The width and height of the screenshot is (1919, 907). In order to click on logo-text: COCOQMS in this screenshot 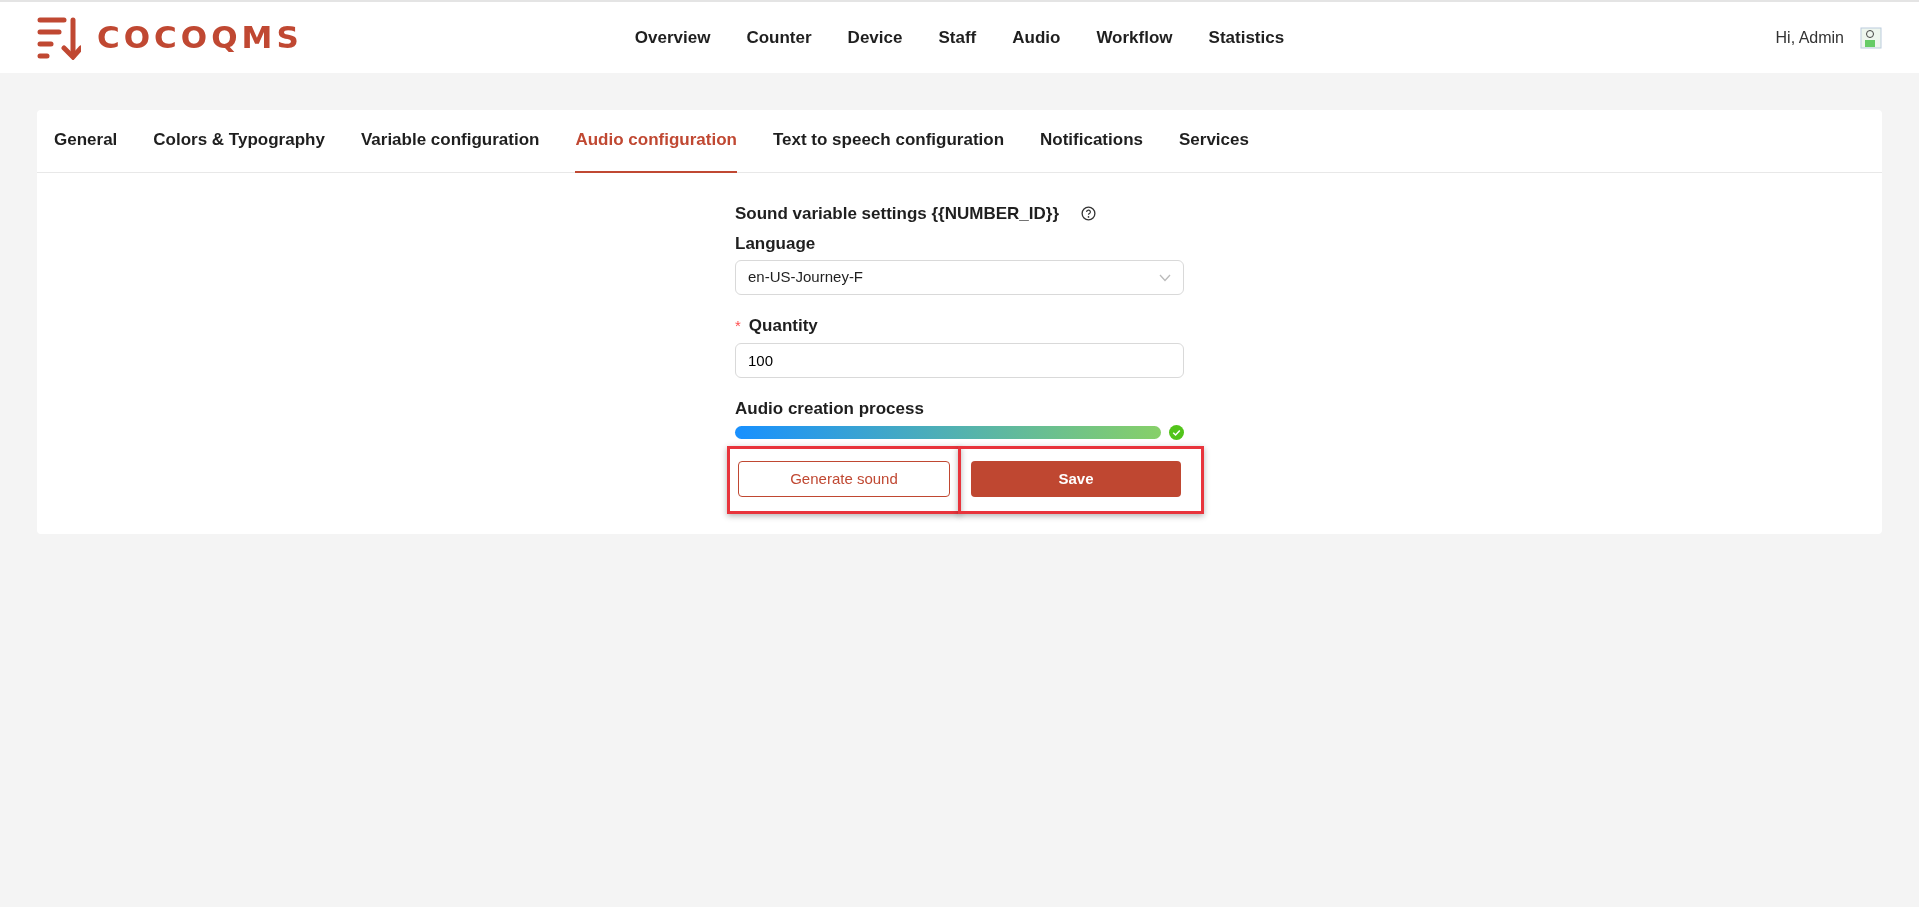, I will do `click(200, 38)`.